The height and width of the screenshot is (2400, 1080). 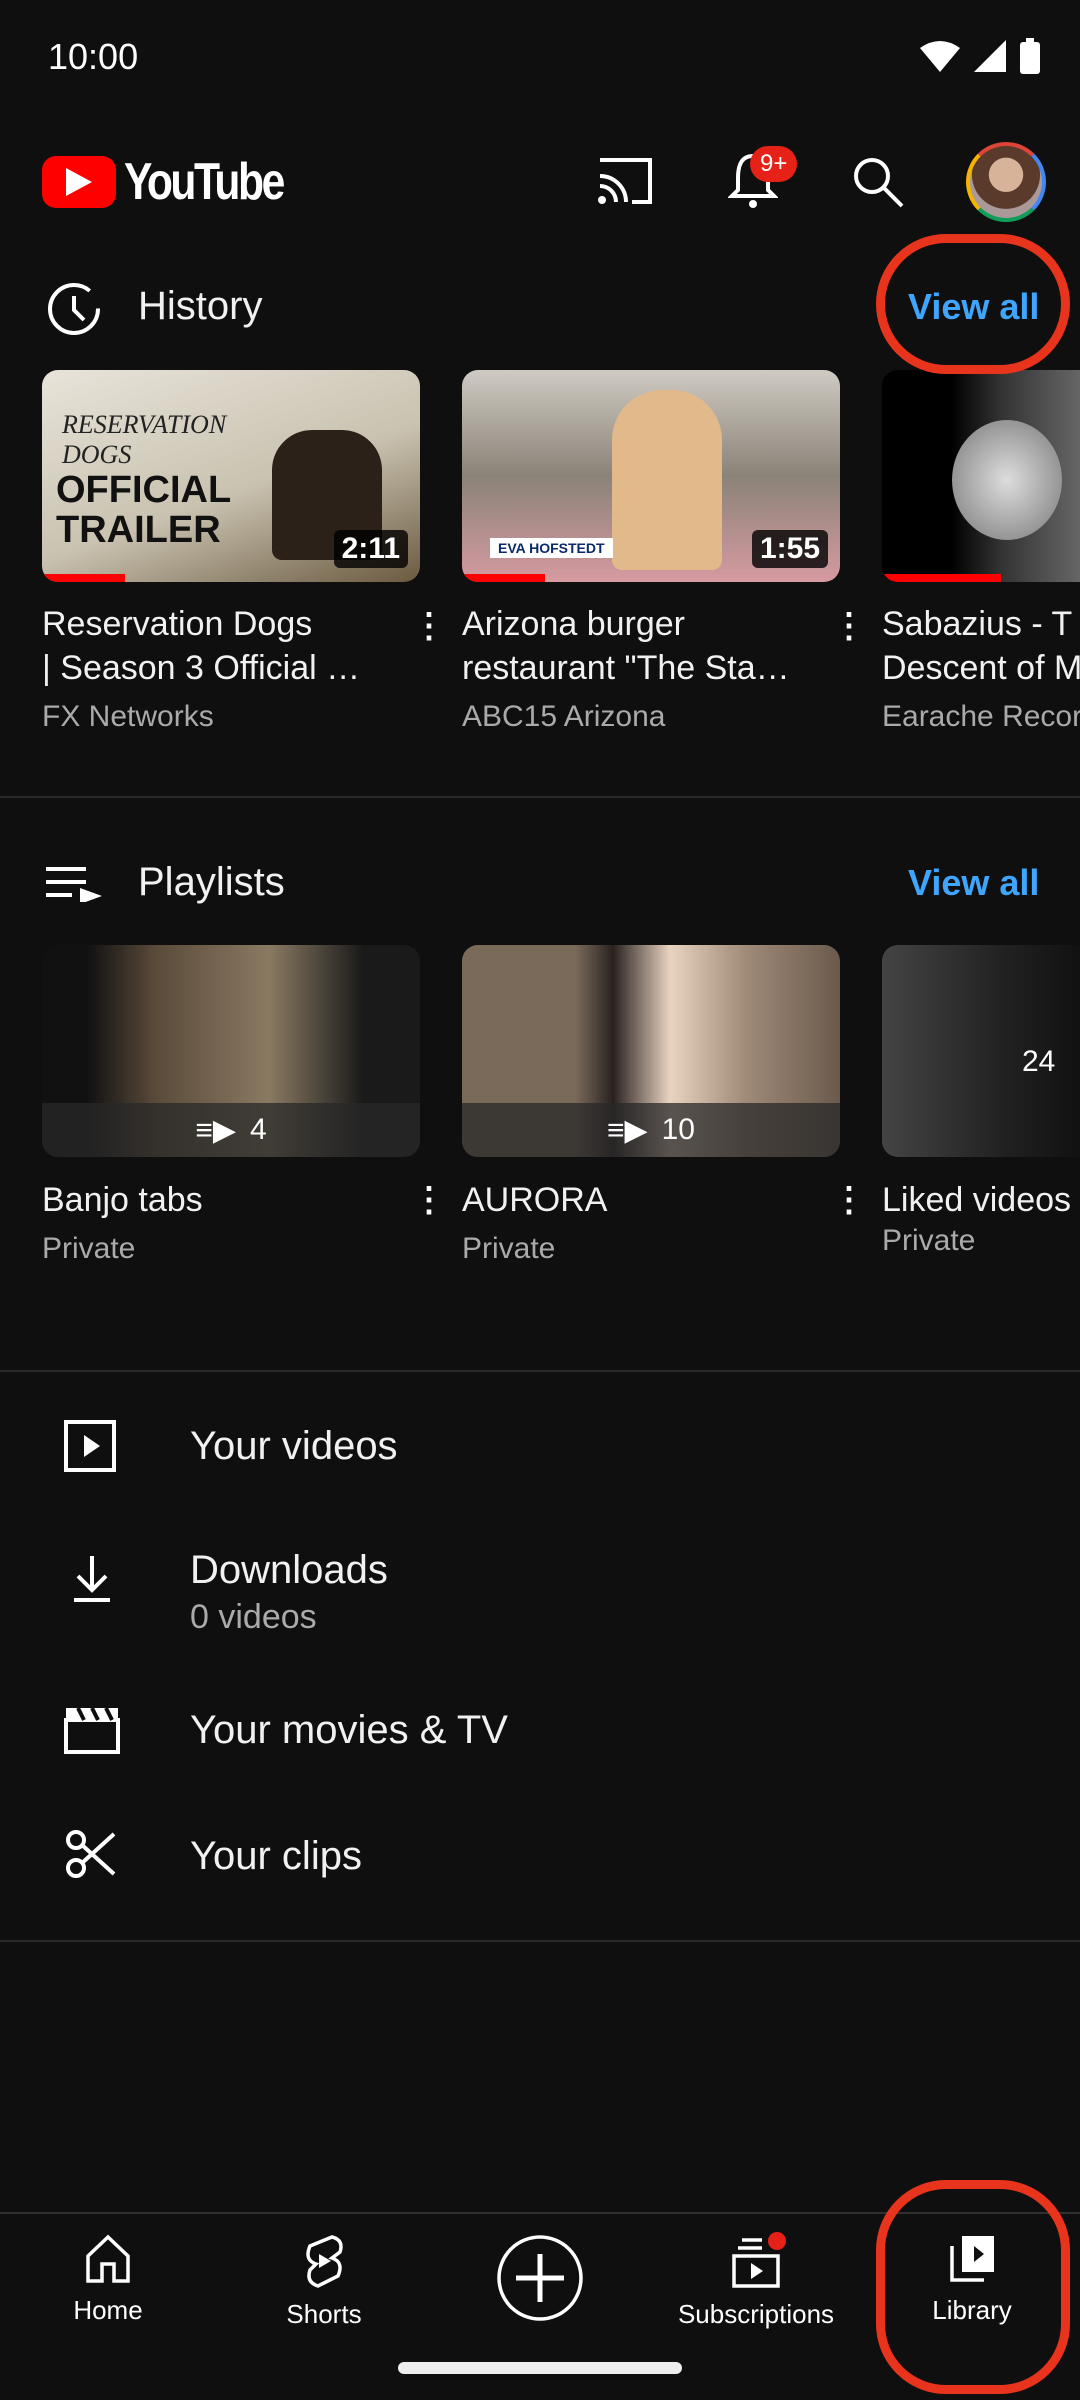 I want to click on your-videos-item: Your videos, so click(x=540, y=1447).